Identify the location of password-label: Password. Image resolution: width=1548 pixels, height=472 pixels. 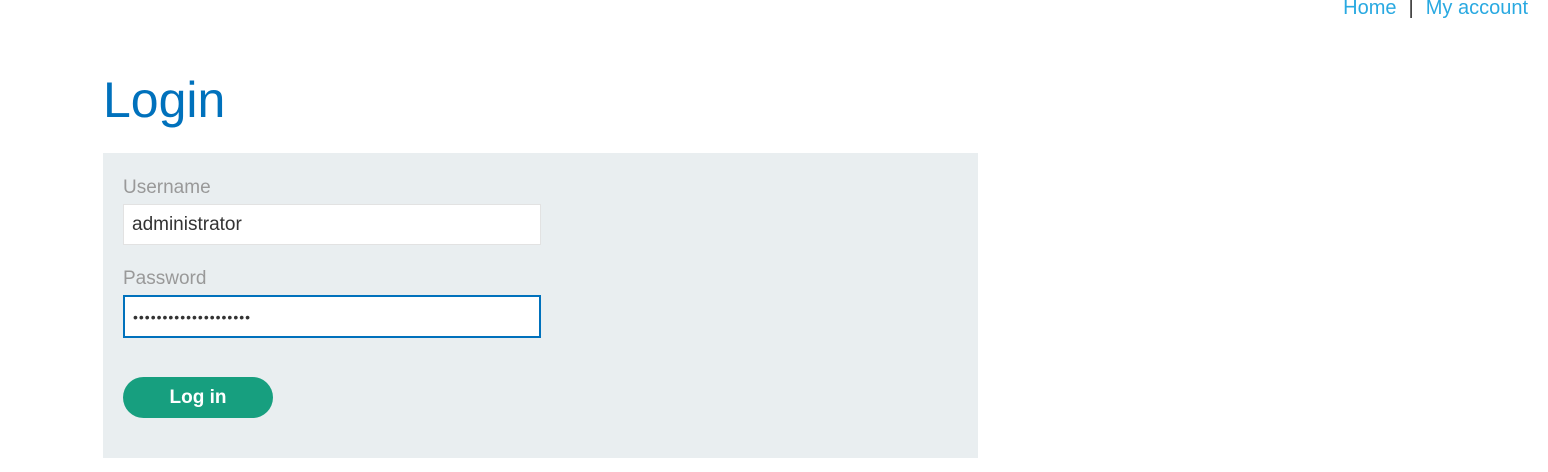
(165, 278).